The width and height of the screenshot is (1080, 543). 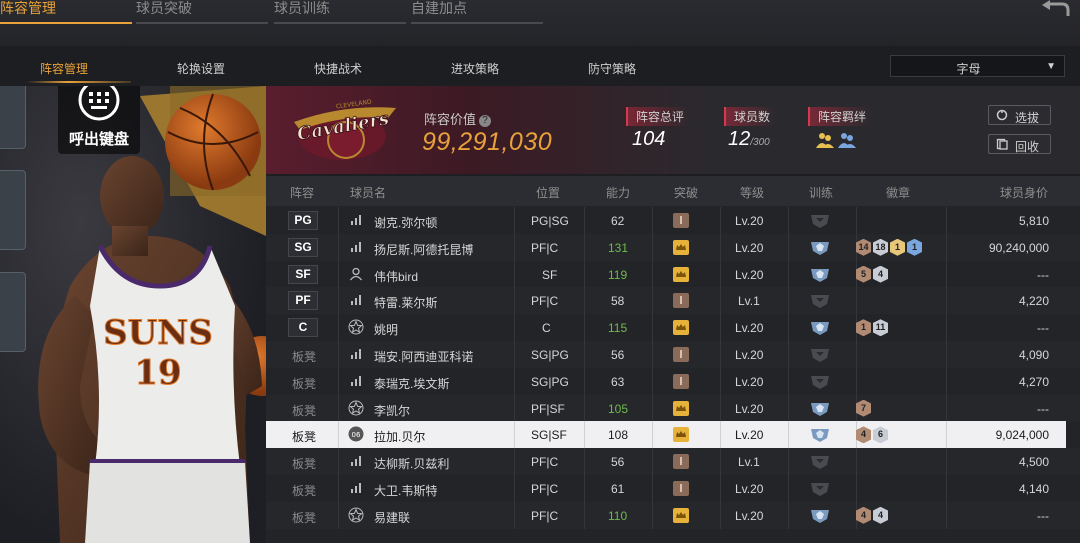 What do you see at coordinates (673, 515) in the screenshot?
I see `table-row: 板凳 易建联 PF|C 110 Lv.20 4 4 ---` at bounding box center [673, 515].